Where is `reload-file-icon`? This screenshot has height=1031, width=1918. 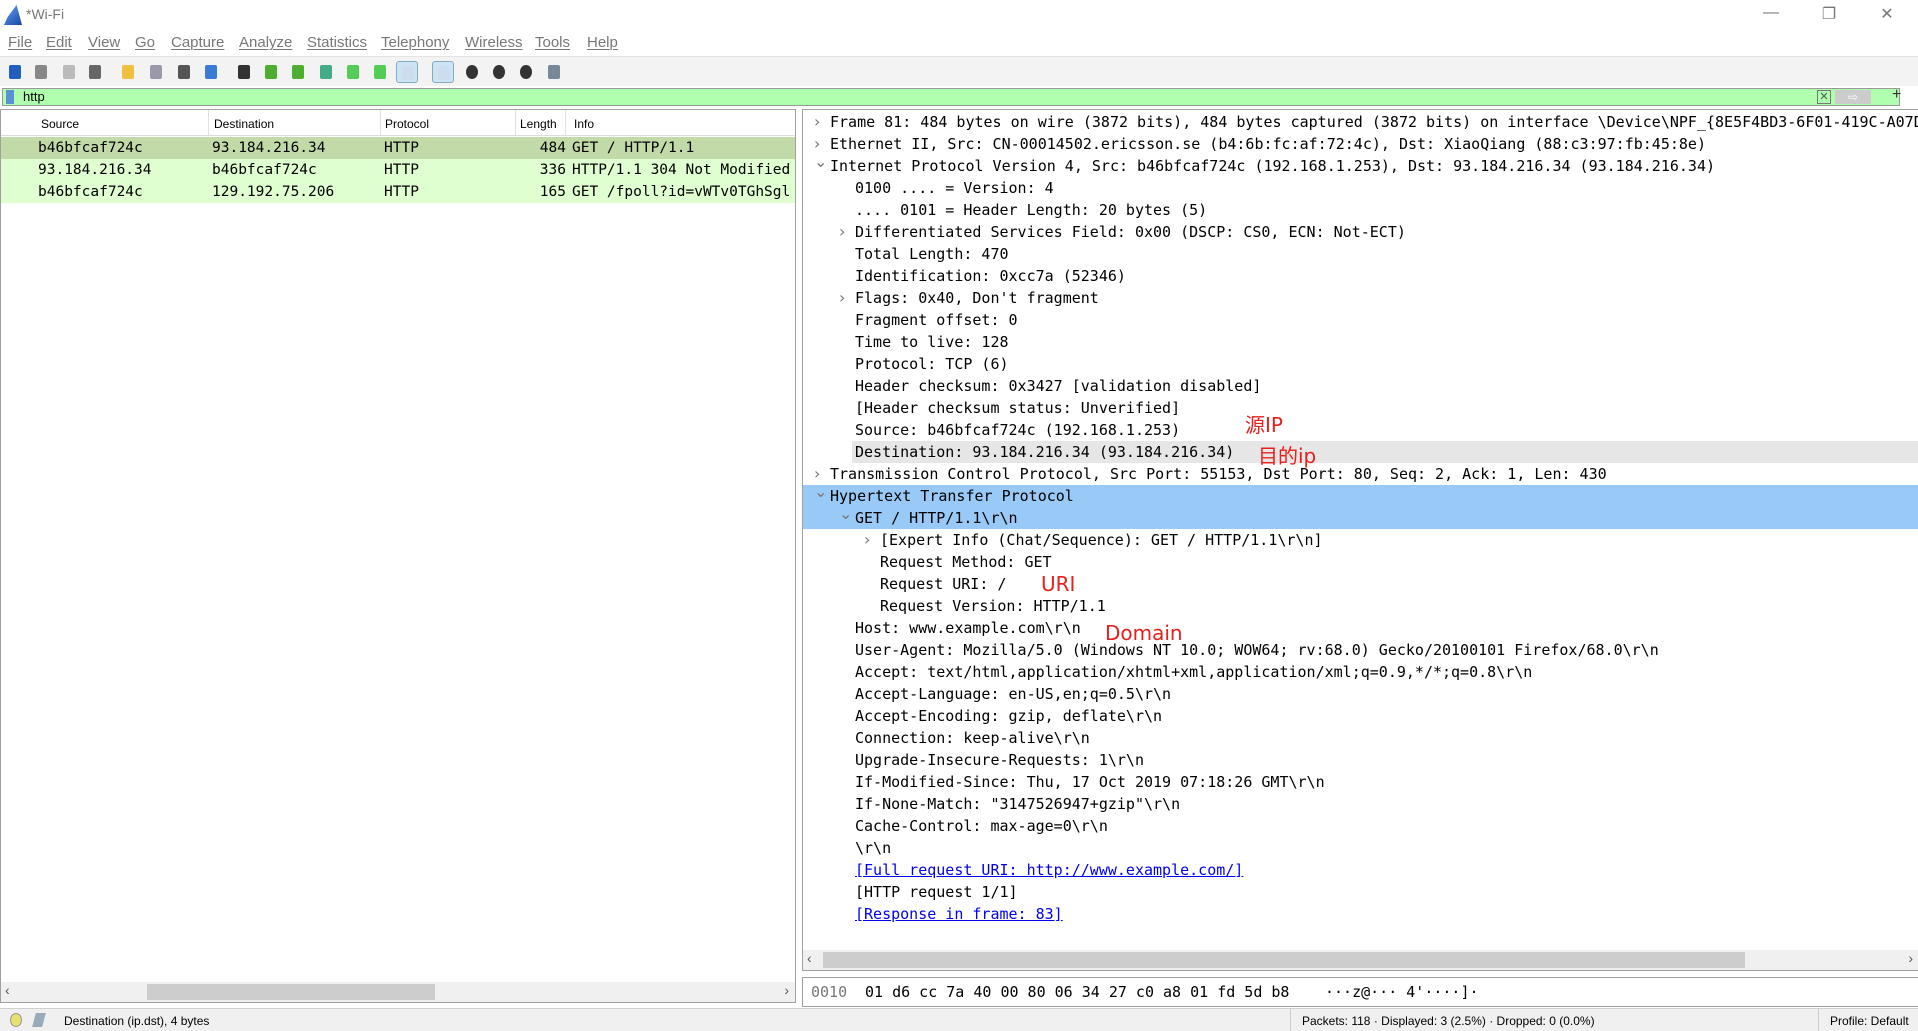 reload-file-icon is located at coordinates (211, 72).